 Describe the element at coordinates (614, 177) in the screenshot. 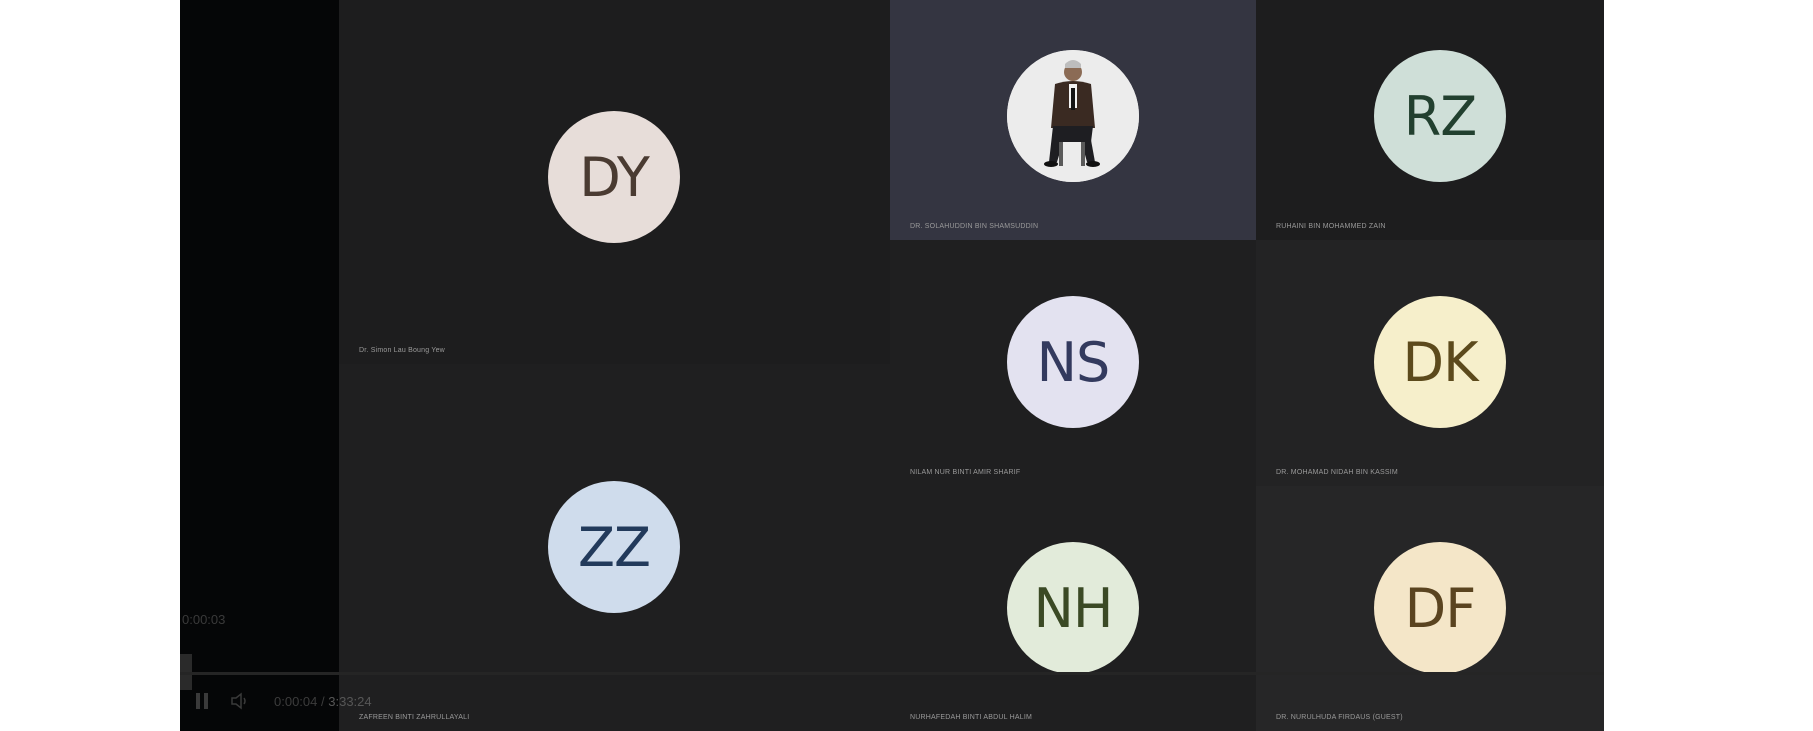

I see `avatar-dy: DY` at that location.